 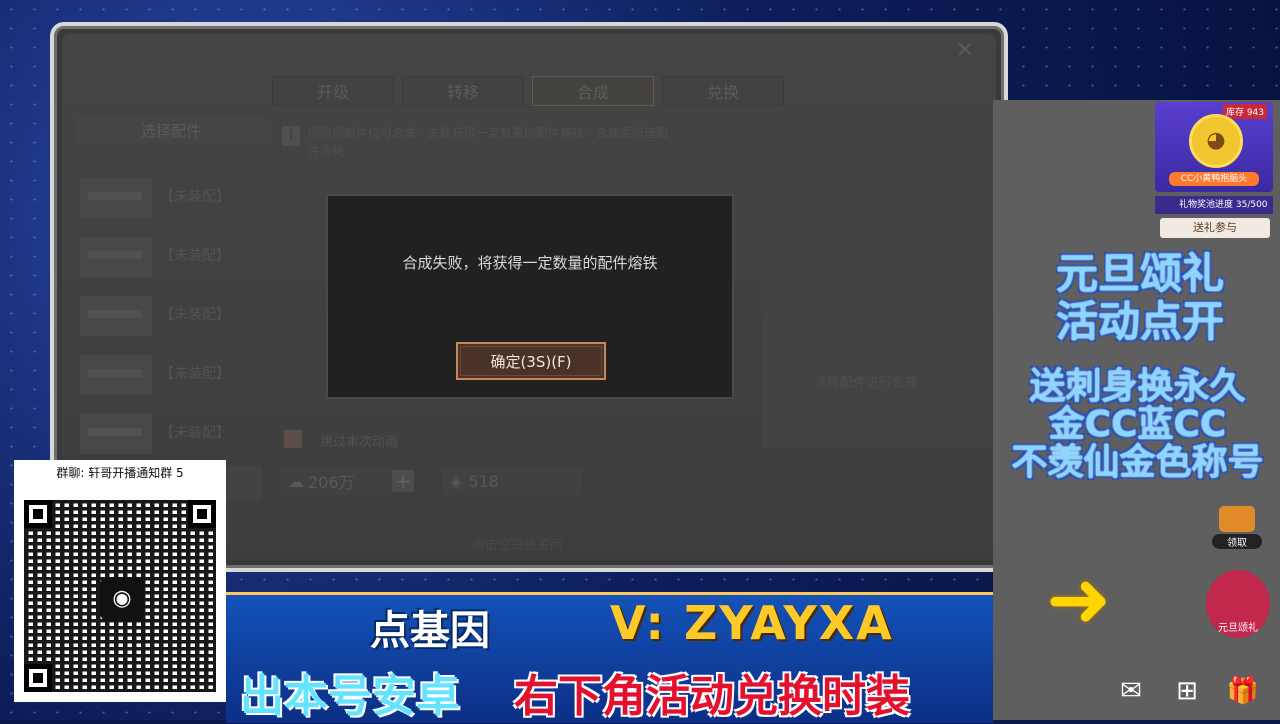 What do you see at coordinates (752, 623) in the screenshot?
I see `contact-id: V: ZYAYXA` at bounding box center [752, 623].